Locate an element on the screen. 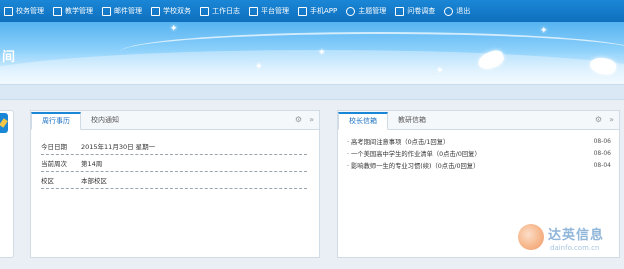 Image resolution: width=624 pixels, height=269 pixels. row-label: 当前周次 is located at coordinates (54, 164).